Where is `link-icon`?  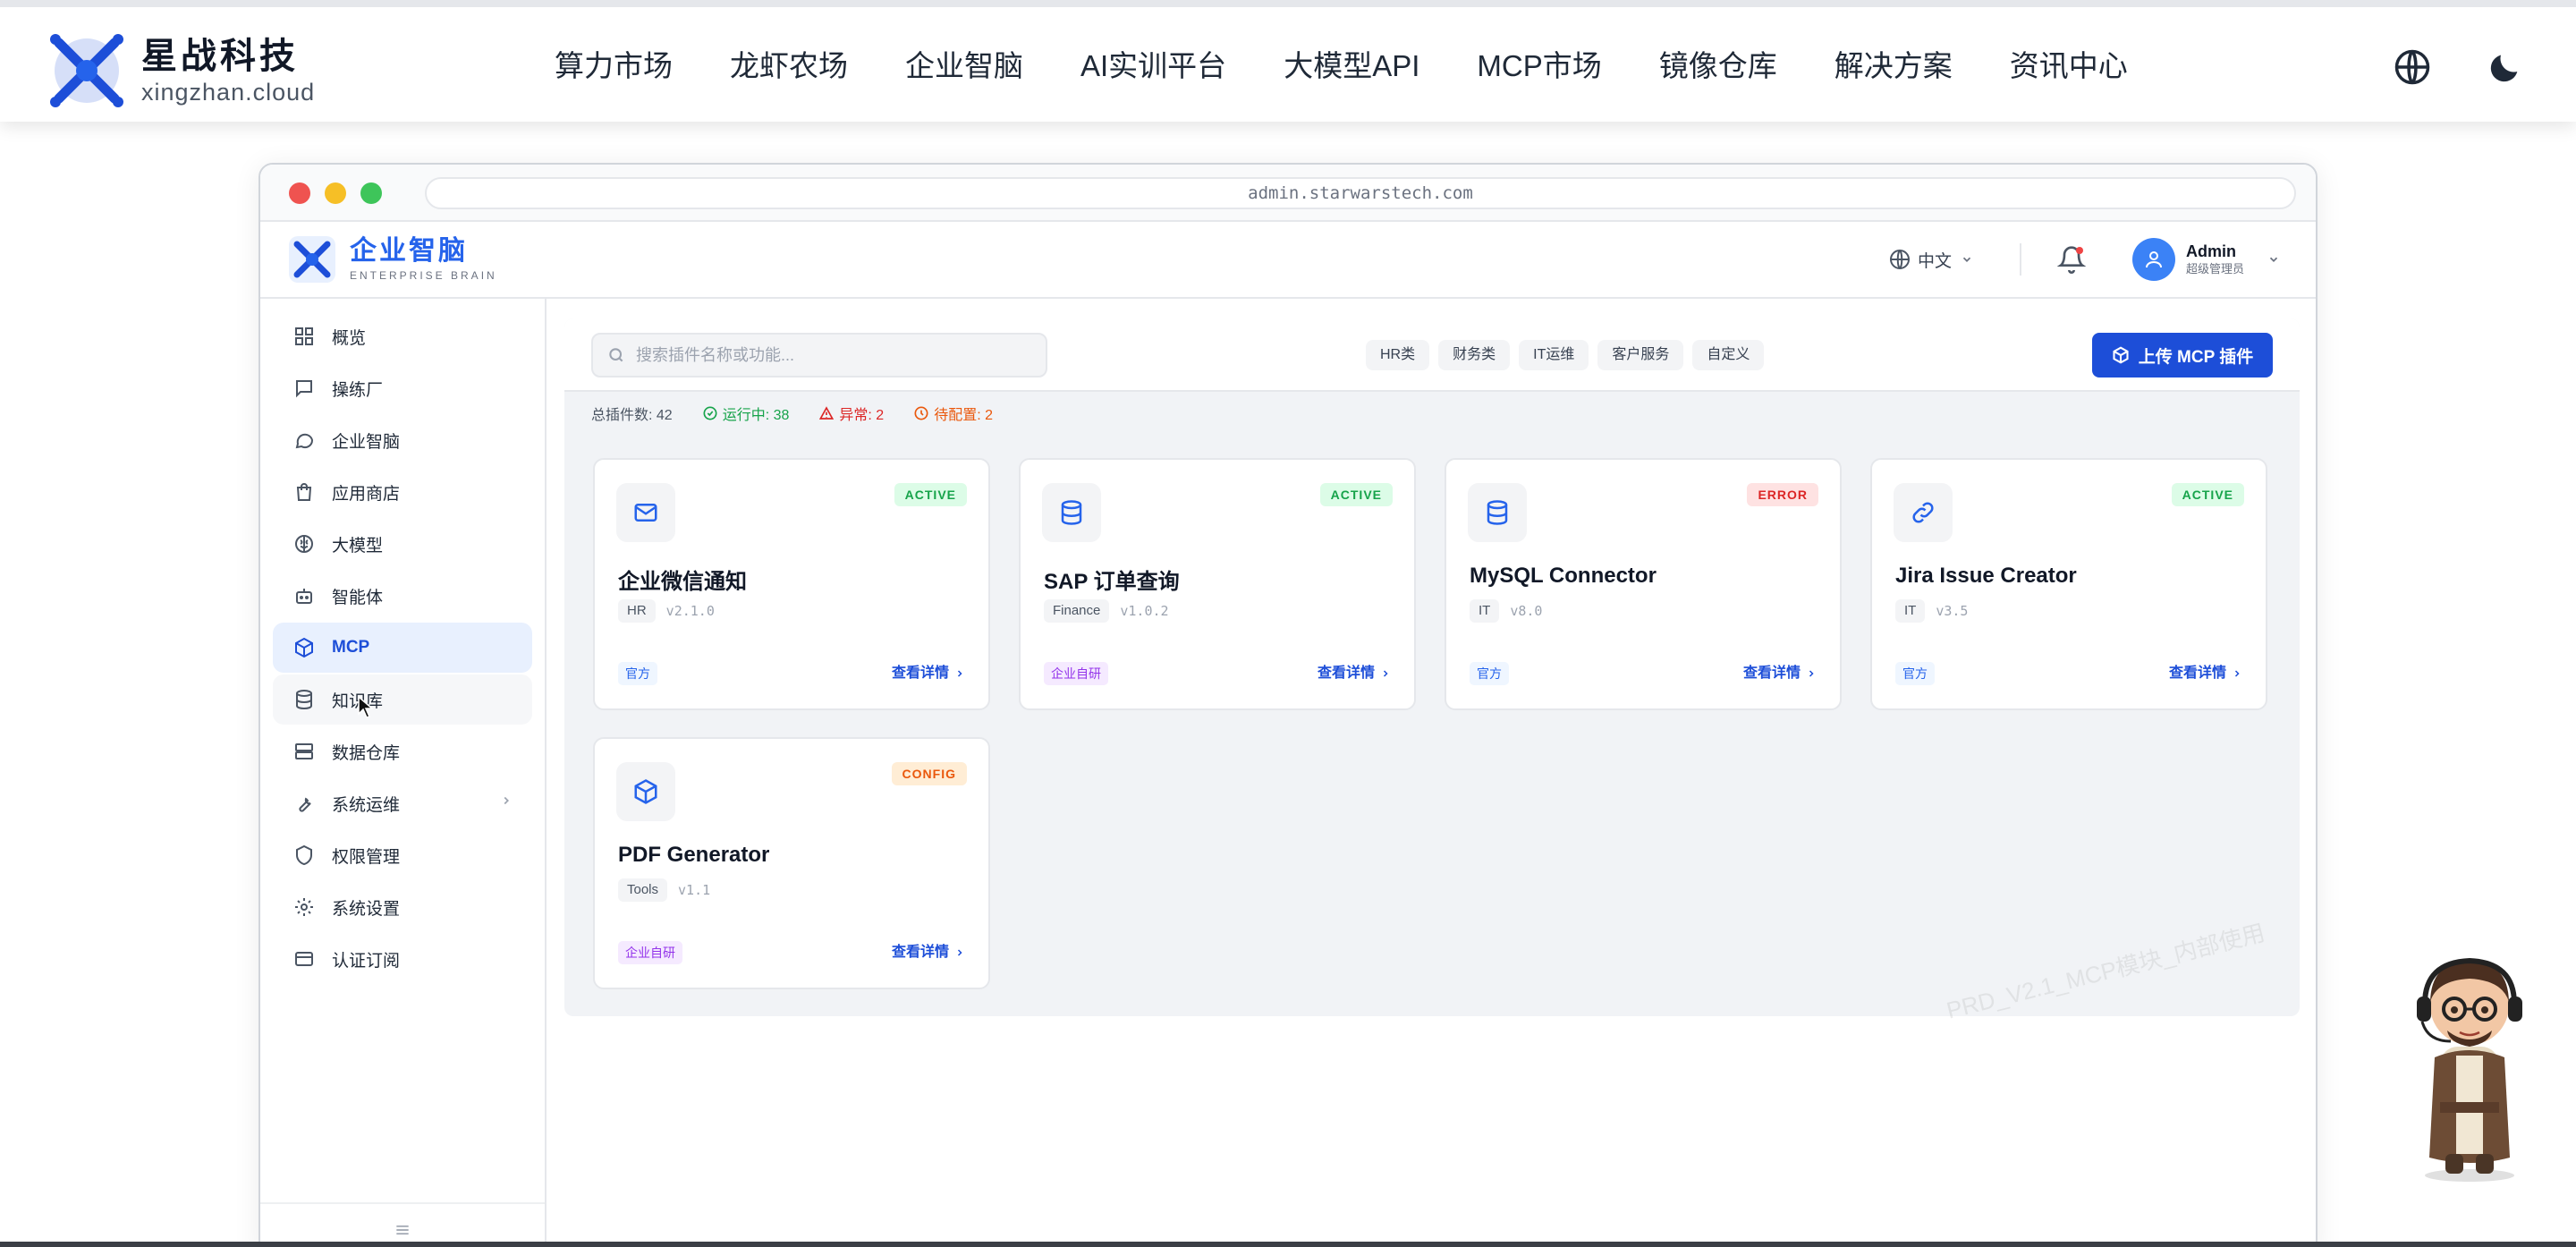 link-icon is located at coordinates (1923, 512).